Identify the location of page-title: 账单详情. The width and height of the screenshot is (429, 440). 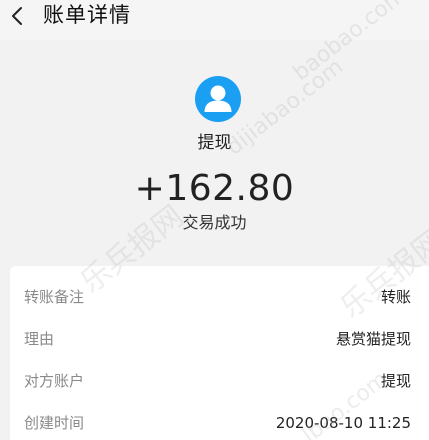
(87, 15).